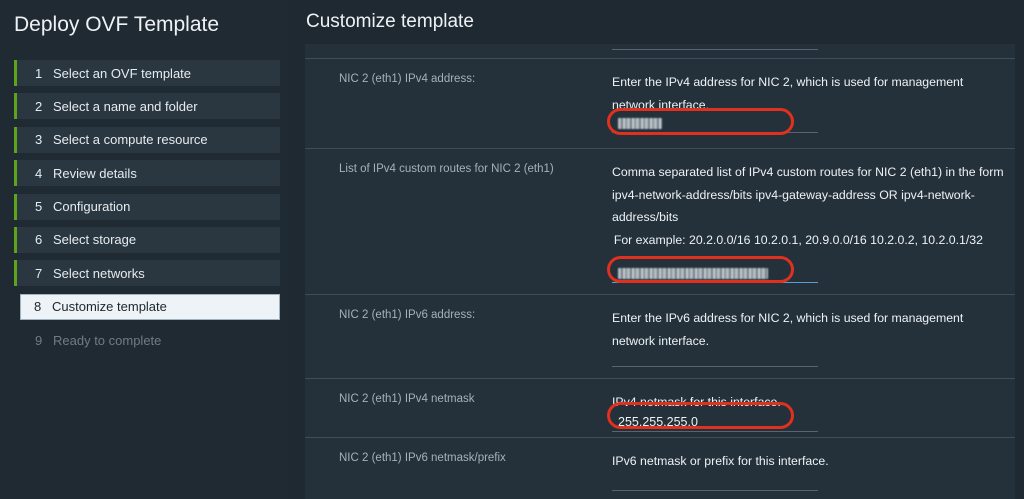 The height and width of the screenshot is (499, 1024). I want to click on step-select-compute-resource: 3 Select a compute resource, so click(147, 139).